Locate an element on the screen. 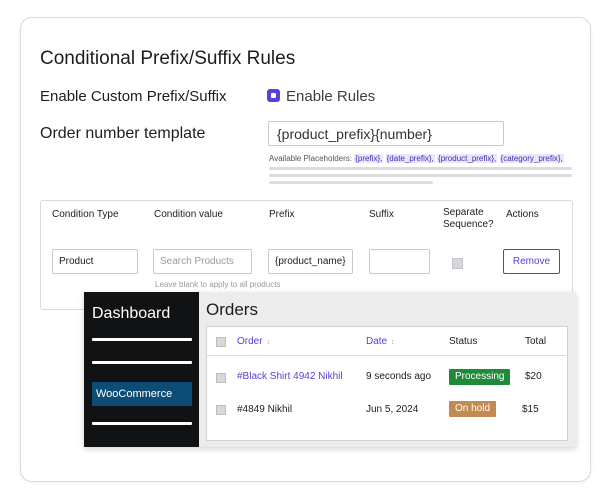 This screenshot has height=500, width=610. enable-rules-label: Enable Rules is located at coordinates (330, 96).